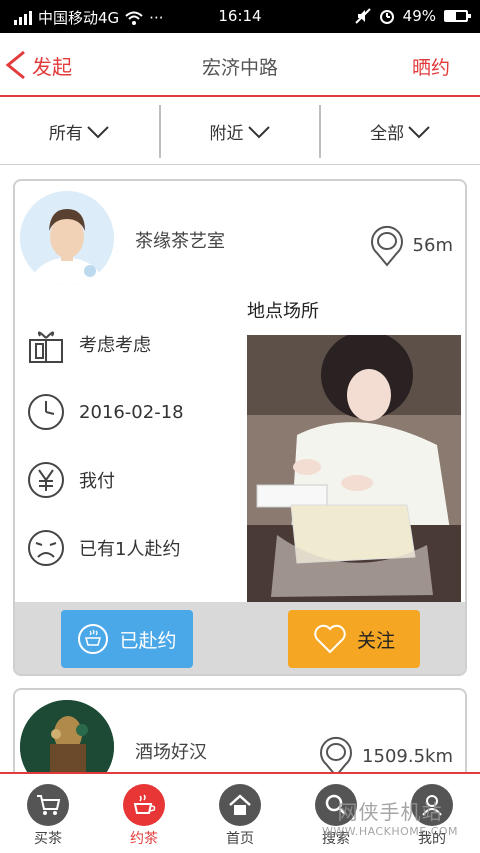 The image size is (480, 853). Describe the element at coordinates (70, 480) in the screenshot. I see `info-row-payment: 我付` at that location.